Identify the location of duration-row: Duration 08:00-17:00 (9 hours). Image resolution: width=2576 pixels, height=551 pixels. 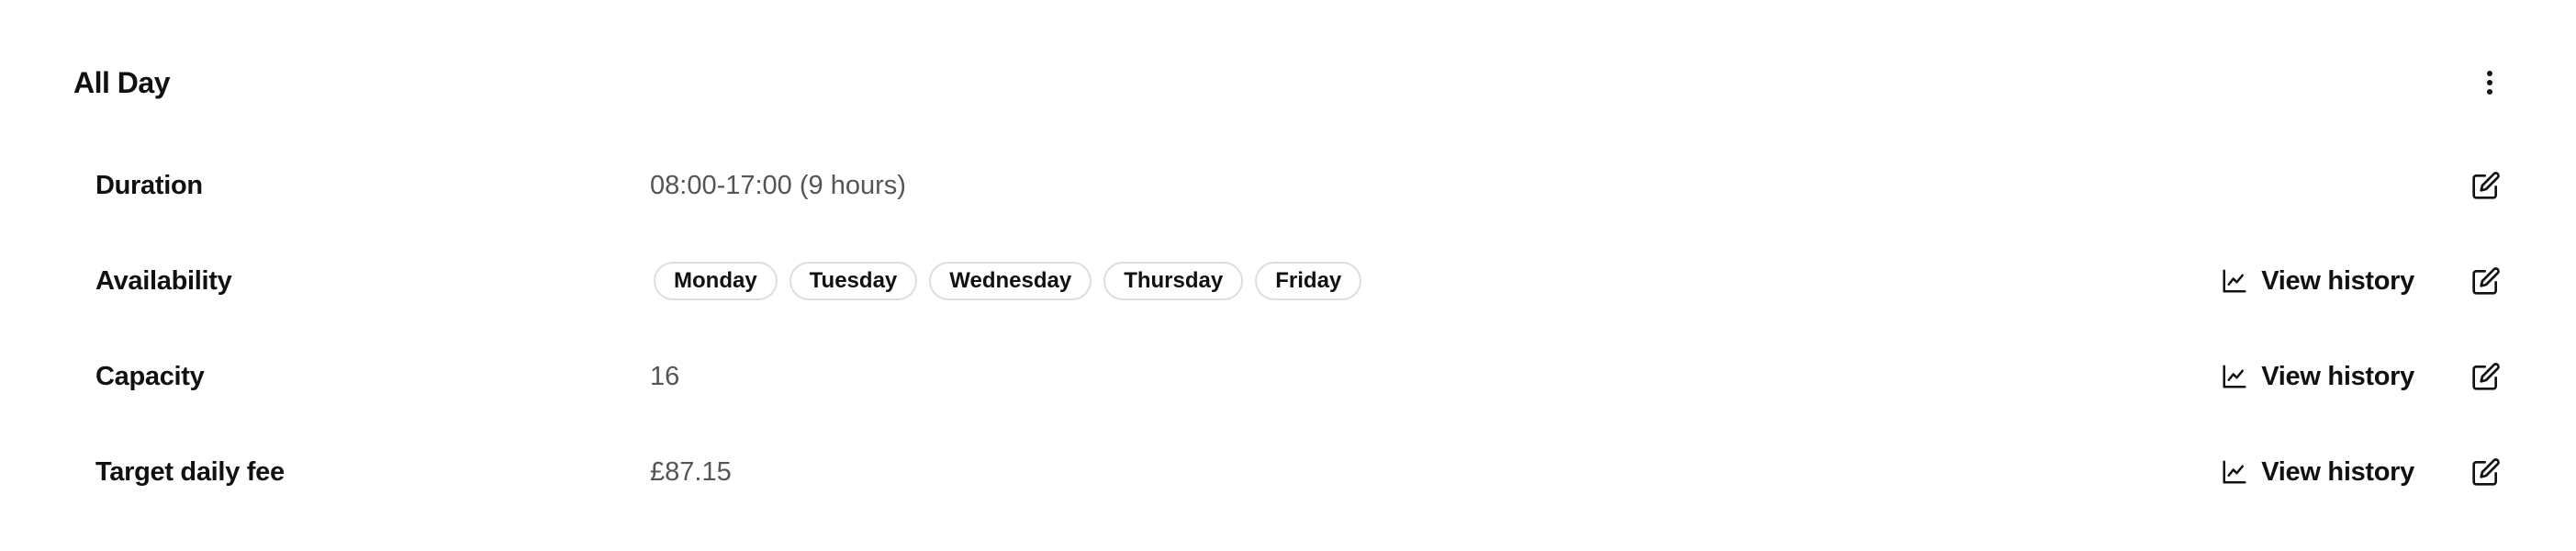
(1299, 185).